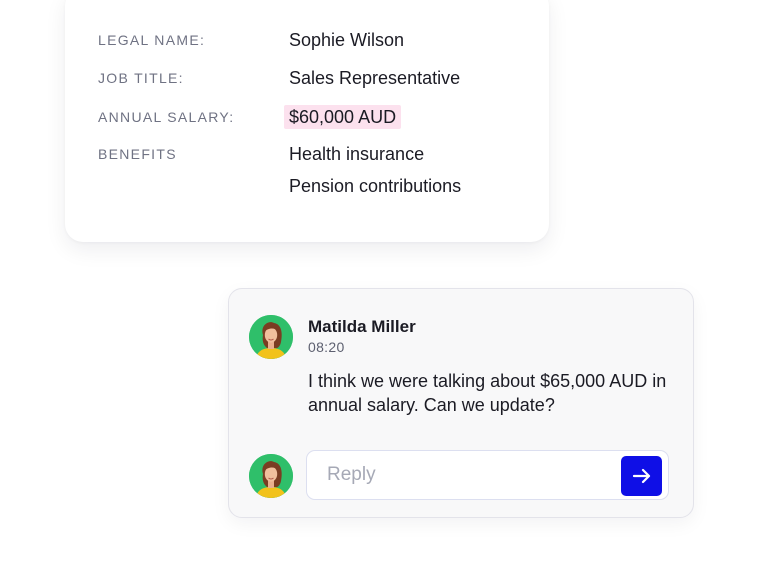 The image size is (760, 562). What do you see at coordinates (141, 78) in the screenshot?
I see `job-title-label: JOB TITLE:` at bounding box center [141, 78].